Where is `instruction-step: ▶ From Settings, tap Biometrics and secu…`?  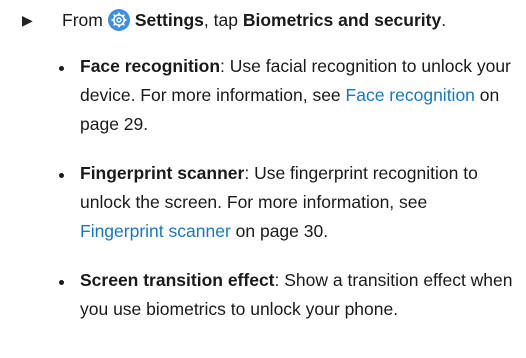
instruction-step: ▶ From Settings, tap Biometrics and secu… is located at coordinates (234, 20).